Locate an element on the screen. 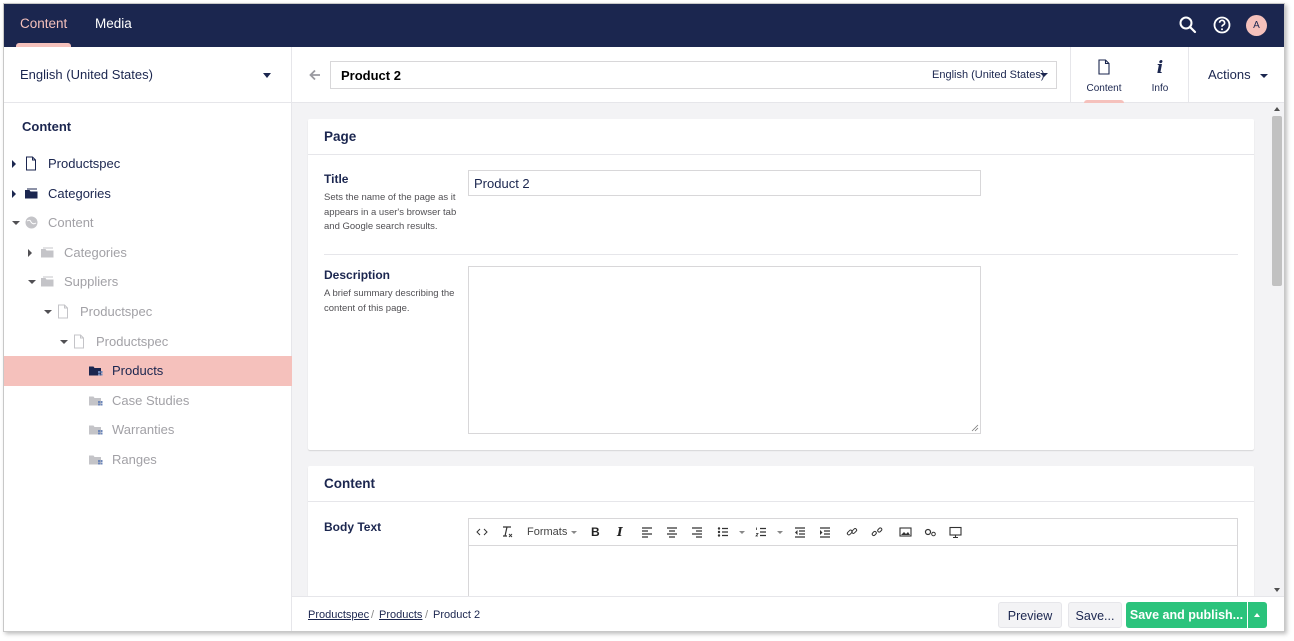 The width and height of the screenshot is (1294, 641). scroll-down-arrow-icon is located at coordinates (1277, 590).